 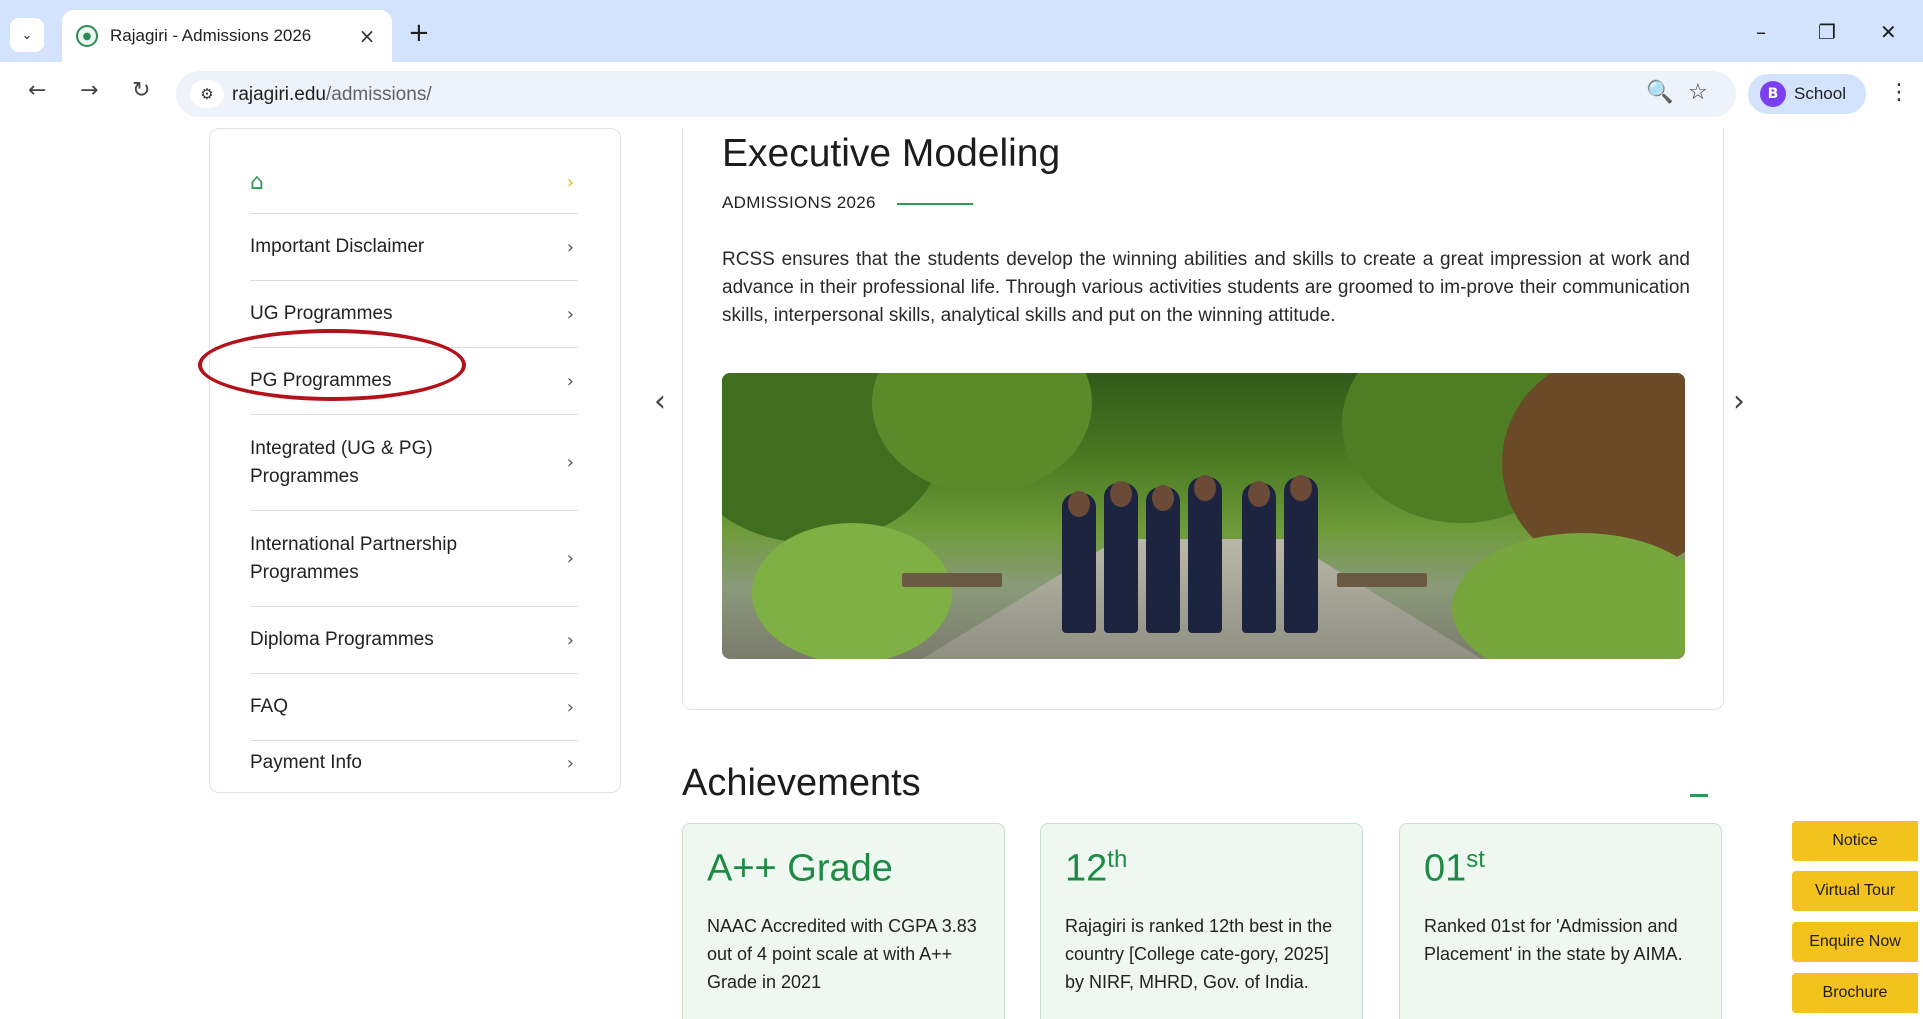 I want to click on achievement-suffix: th, so click(x=1117, y=859).